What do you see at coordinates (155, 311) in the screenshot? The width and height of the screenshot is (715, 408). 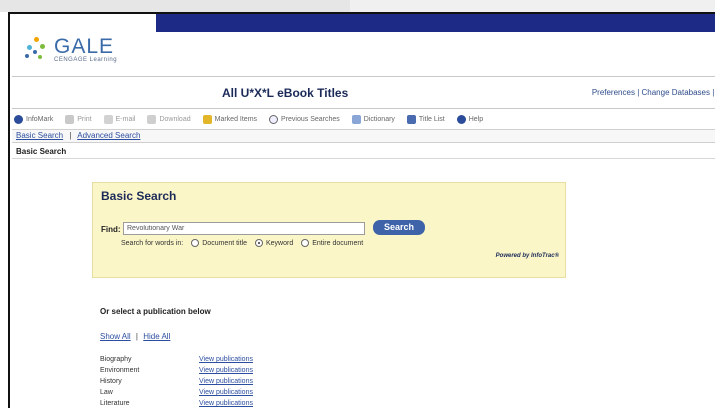 I see `publication-heading: Or select a publication below` at bounding box center [155, 311].